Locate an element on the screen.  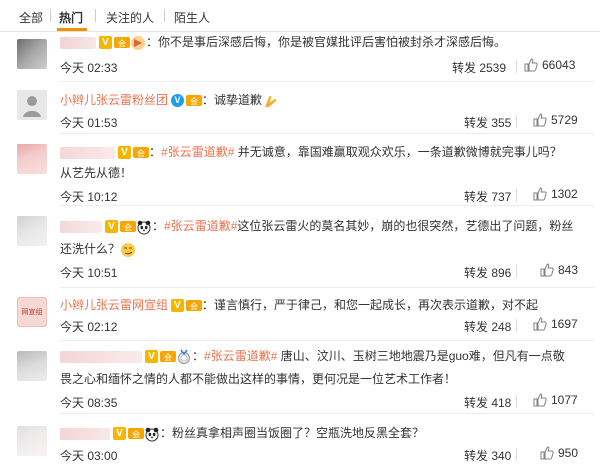
comment-text: 这位张云雷火的莫名其妙，崩的也很突然，艺德出了问题，粉丝 is located at coordinates (405, 226).